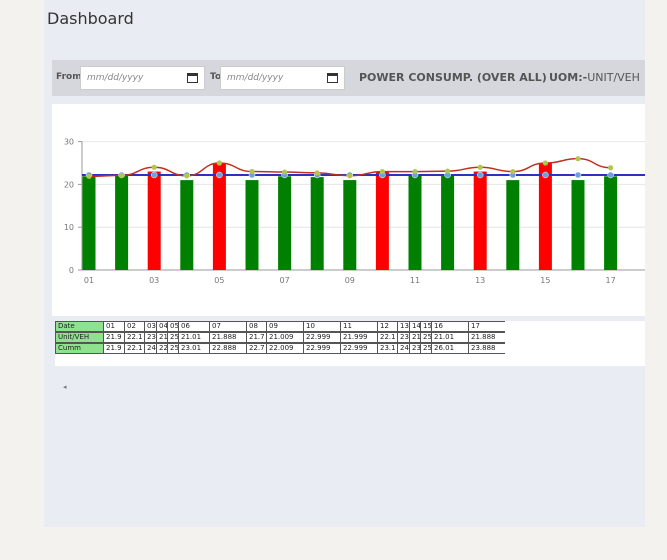 The image size is (667, 560). I want to click on x-tick-label: 07, so click(285, 280).